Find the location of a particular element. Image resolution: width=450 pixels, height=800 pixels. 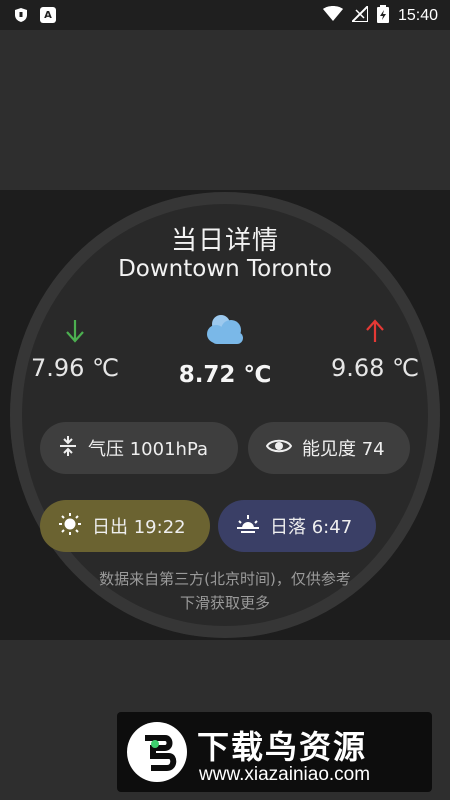

pressure-icon is located at coordinates (68, 448).